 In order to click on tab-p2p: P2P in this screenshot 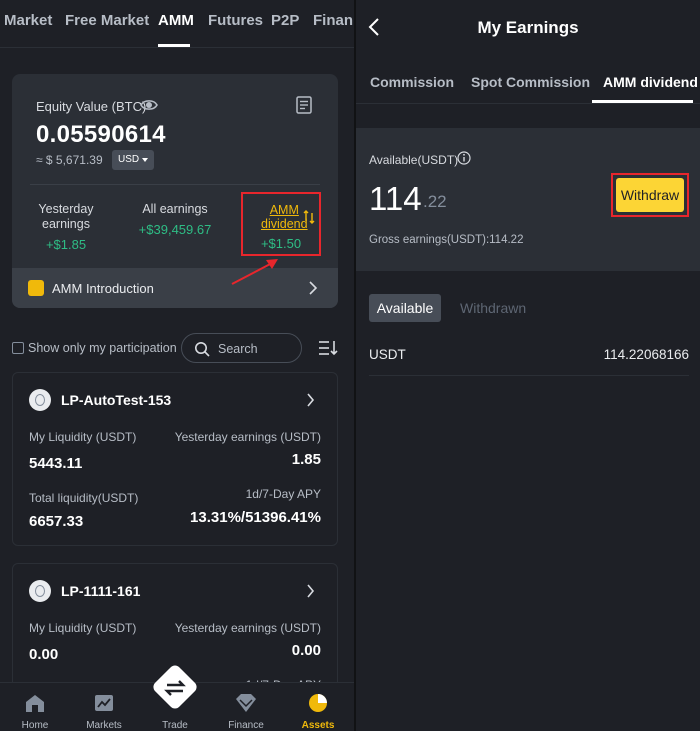, I will do `click(285, 20)`.